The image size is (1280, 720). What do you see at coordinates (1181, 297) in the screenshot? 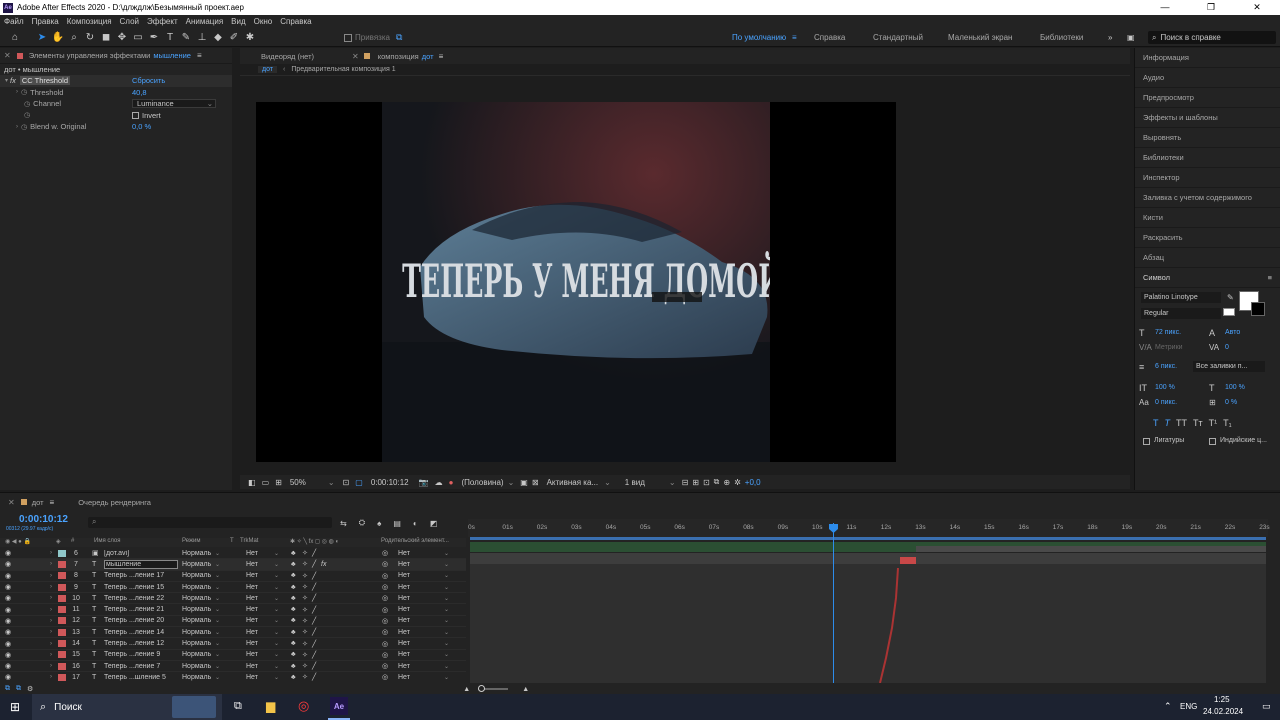
I see `font-family-dropdown: Palatino Linotype` at bounding box center [1181, 297].